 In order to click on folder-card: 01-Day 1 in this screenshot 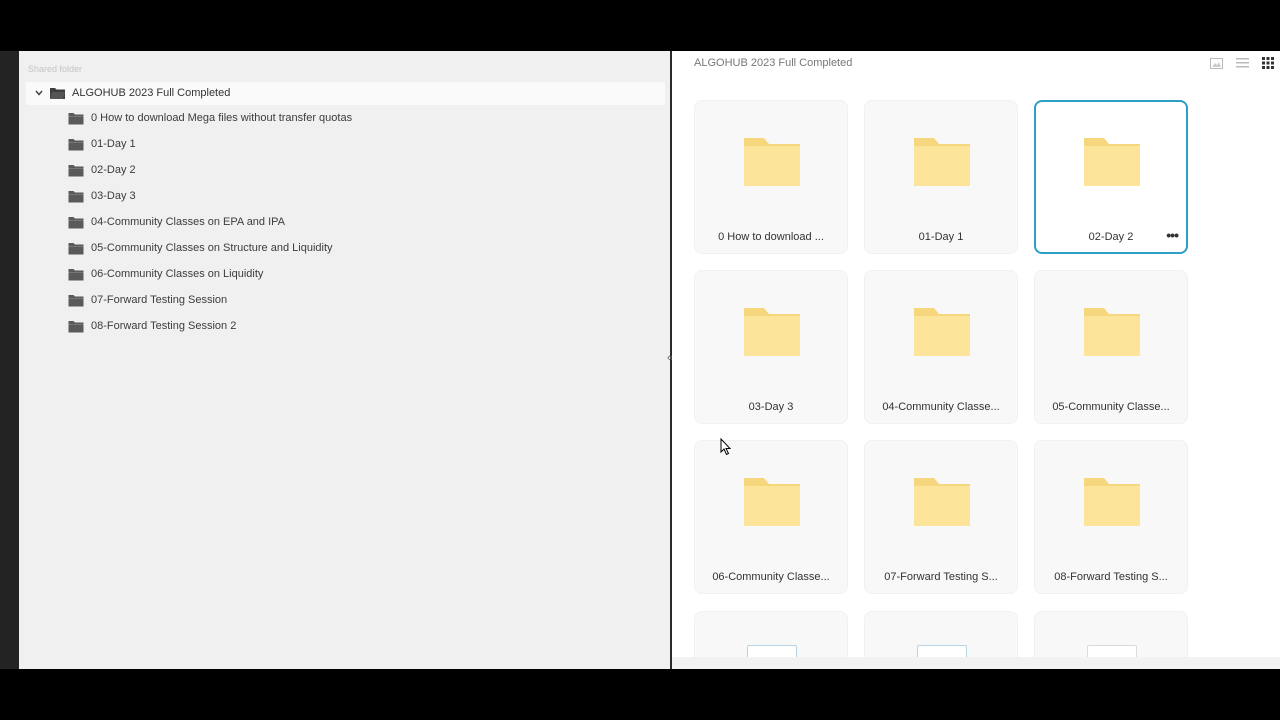, I will do `click(941, 177)`.